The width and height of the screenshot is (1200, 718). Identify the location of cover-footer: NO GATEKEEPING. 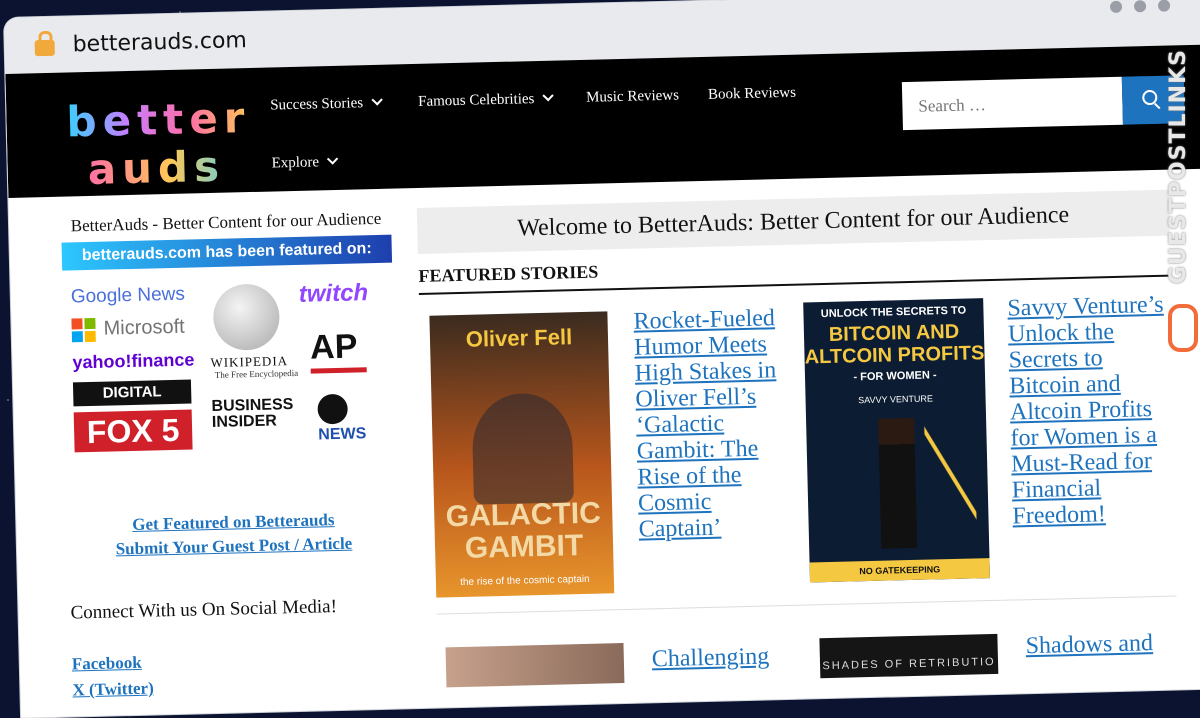
(899, 570).